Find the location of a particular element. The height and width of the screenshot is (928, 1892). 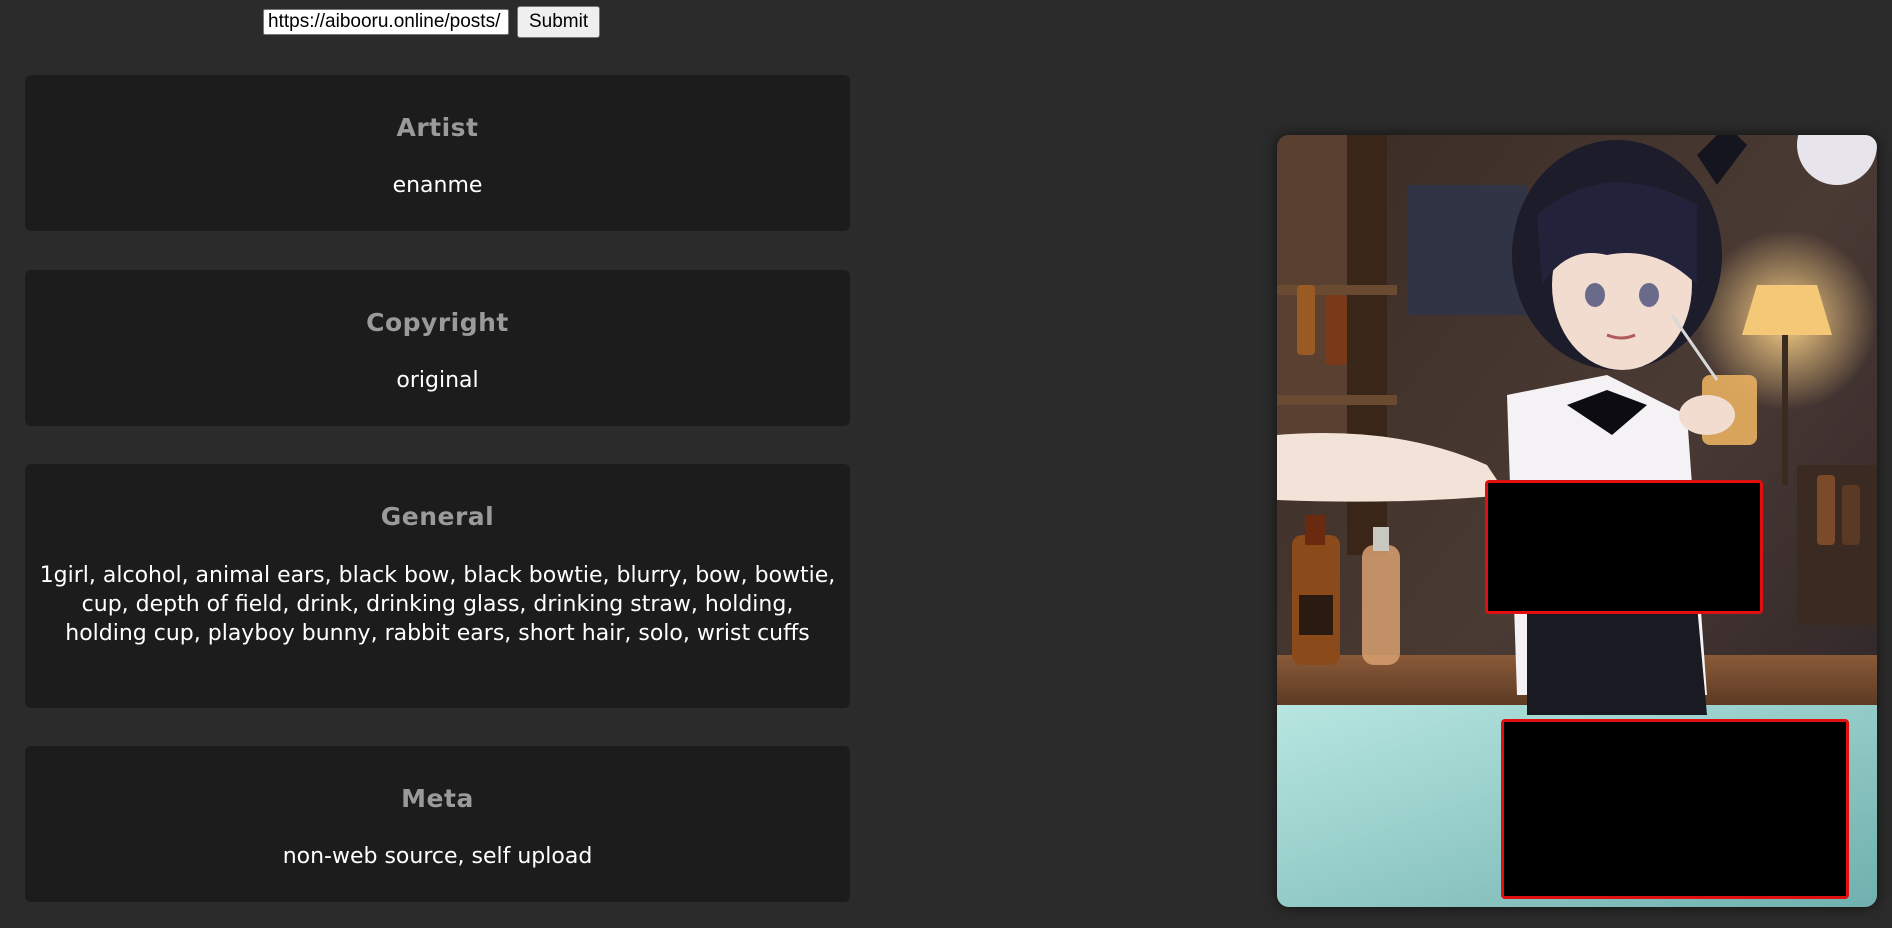

artist-card: Artist enanme is located at coordinates (437, 153).